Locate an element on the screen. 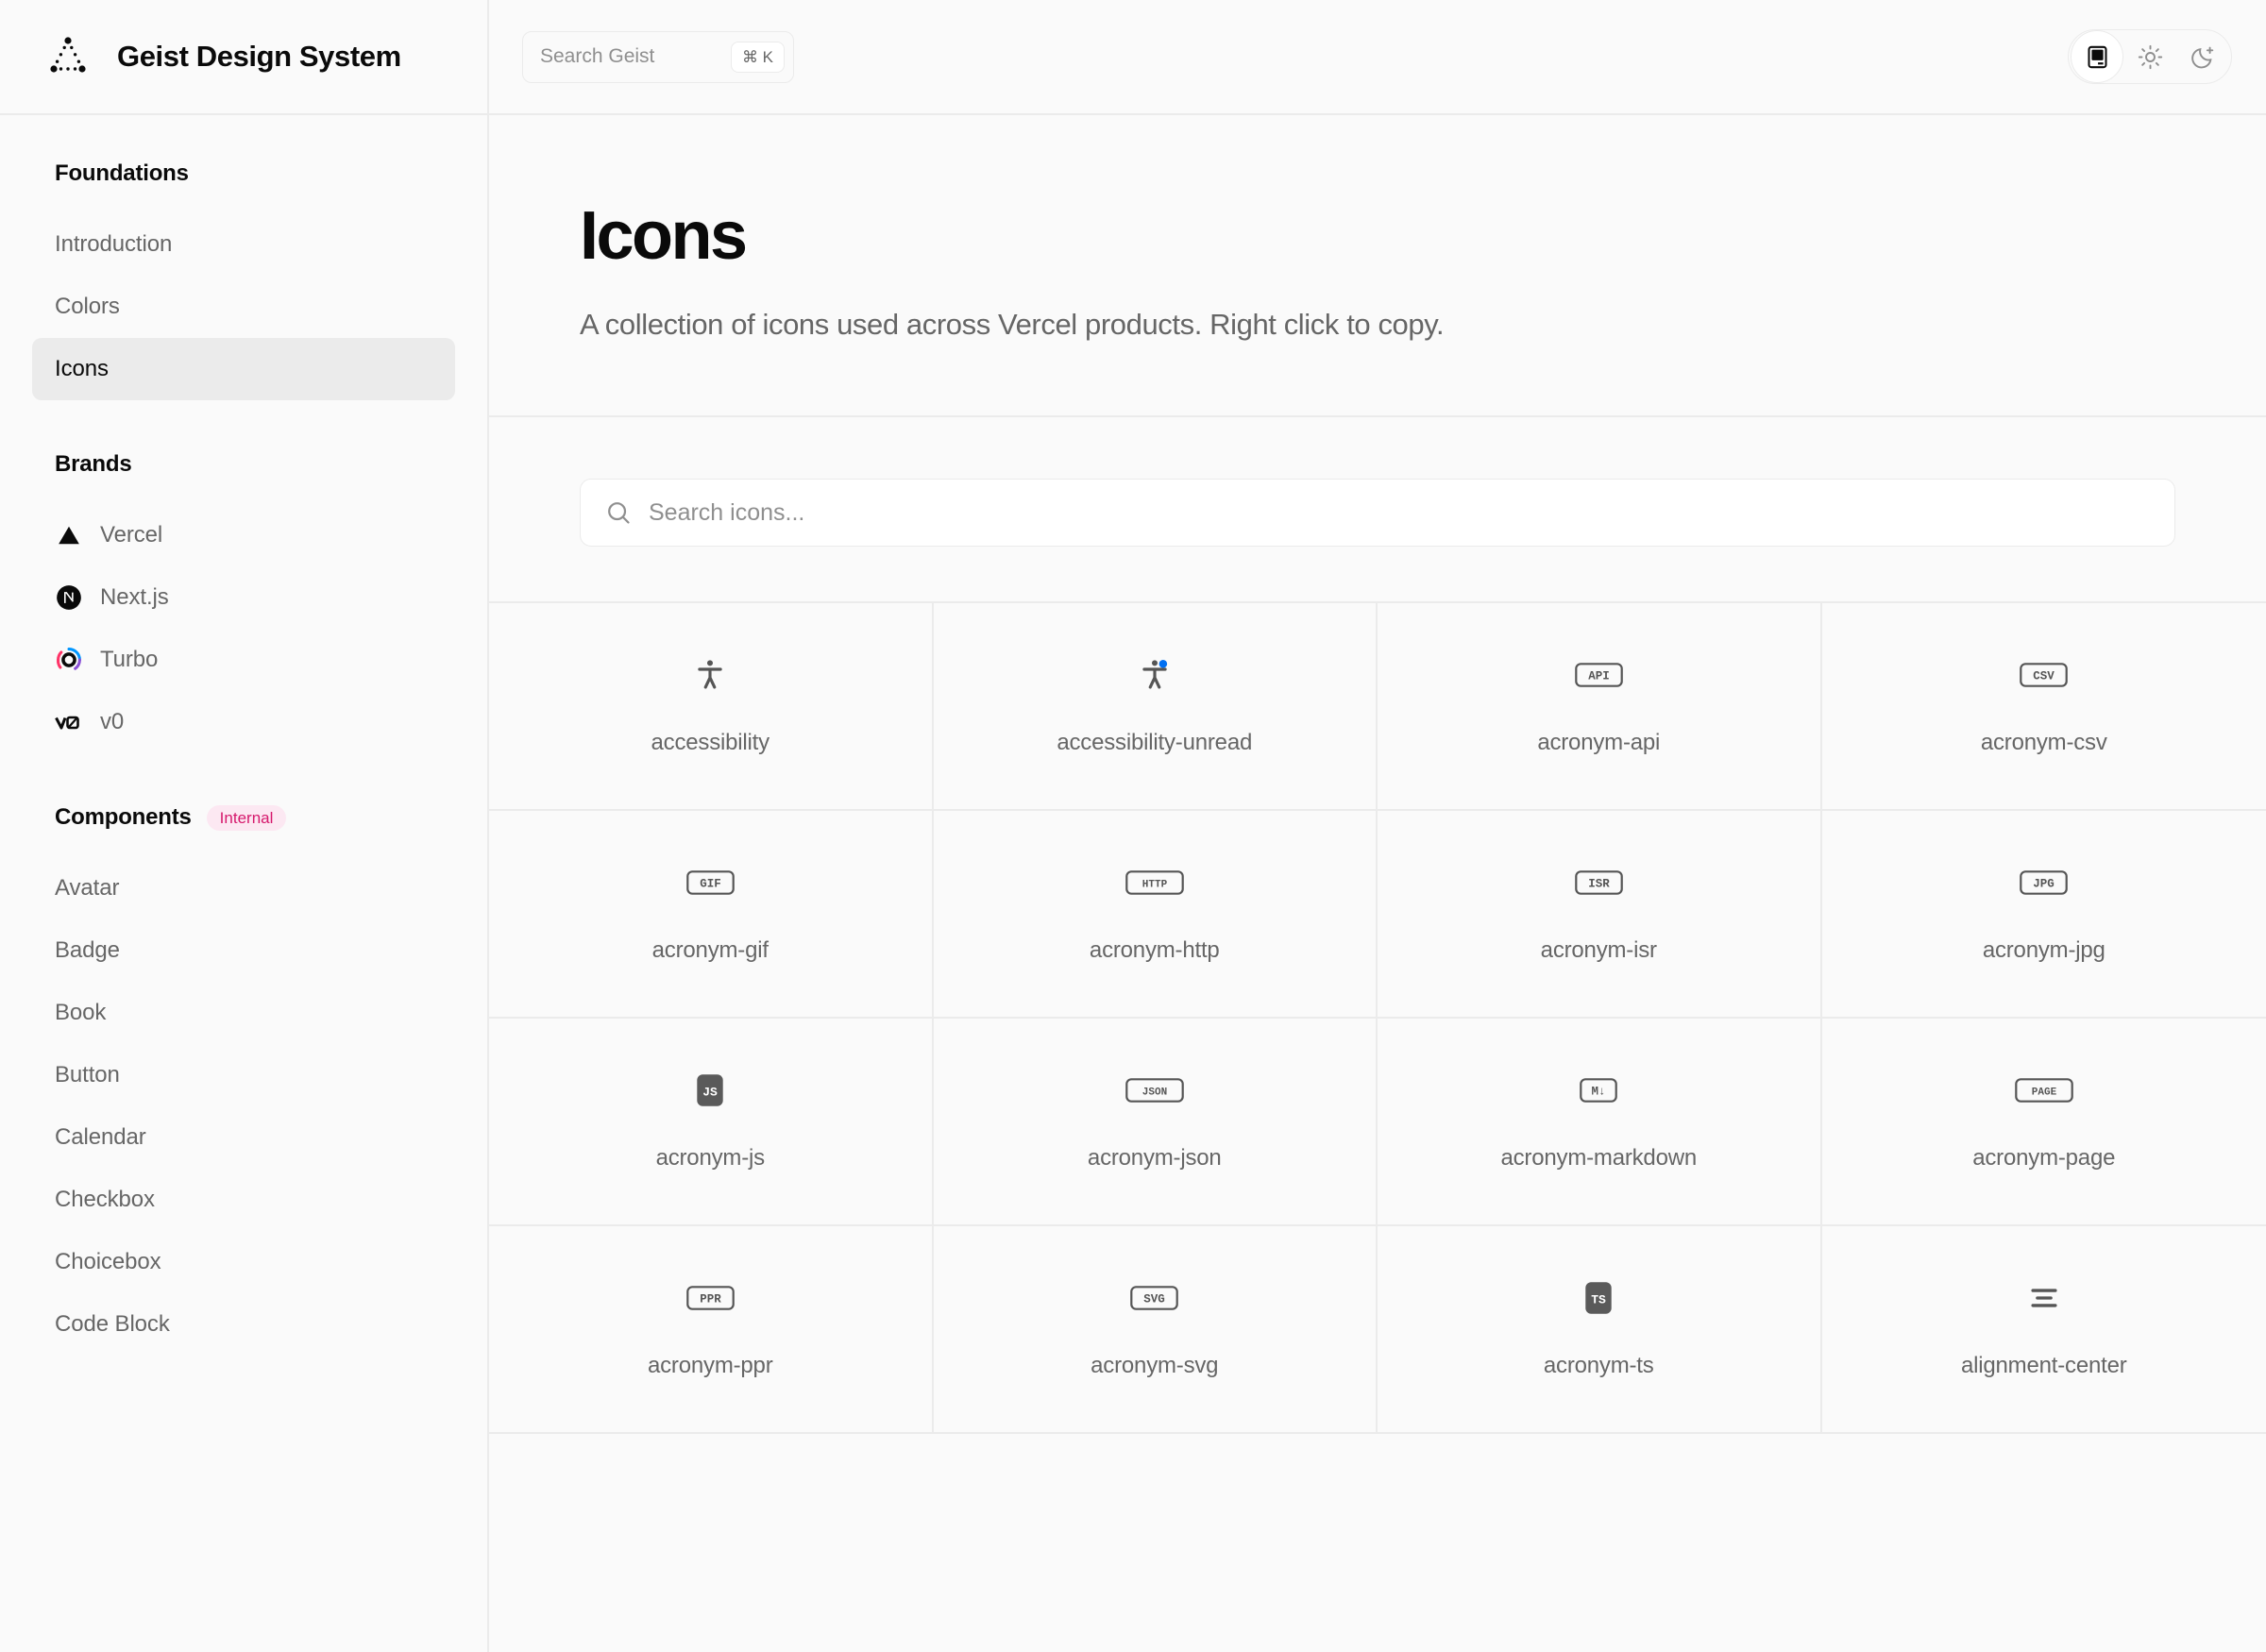 Image resolution: width=2266 pixels, height=1652 pixels. brand-area: Geist Design System is located at coordinates (245, 56).